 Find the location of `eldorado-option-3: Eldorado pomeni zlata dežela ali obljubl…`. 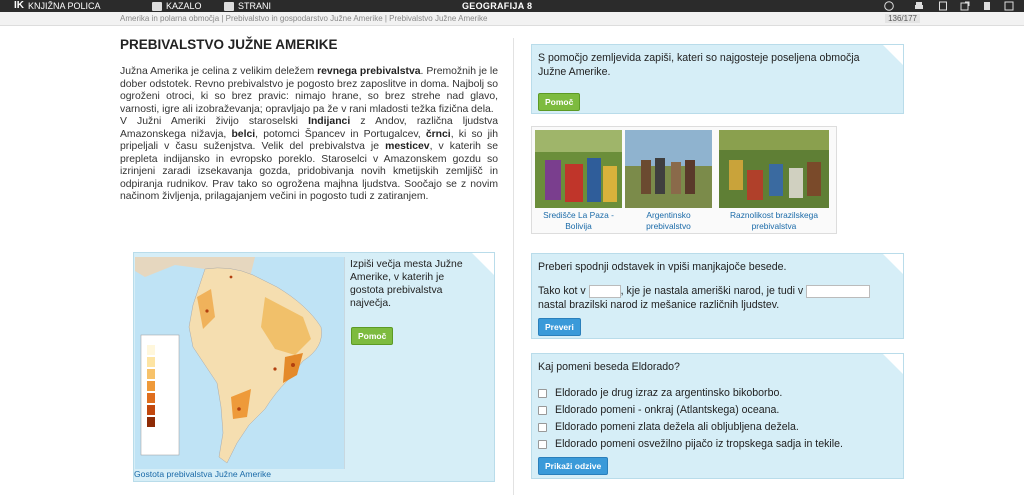

eldorado-option-3: Eldorado pomeni zlata dežela ali obljubl… is located at coordinates (668, 427).